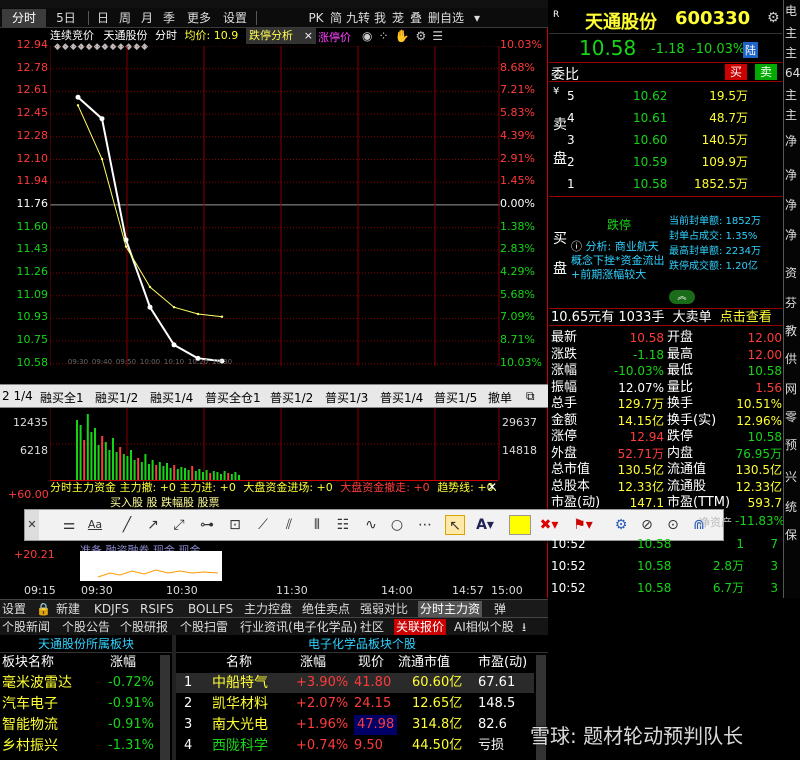  Describe the element at coordinates (326, 609) in the screenshot. I see `indicator-tab: 绝佳卖点` at that location.